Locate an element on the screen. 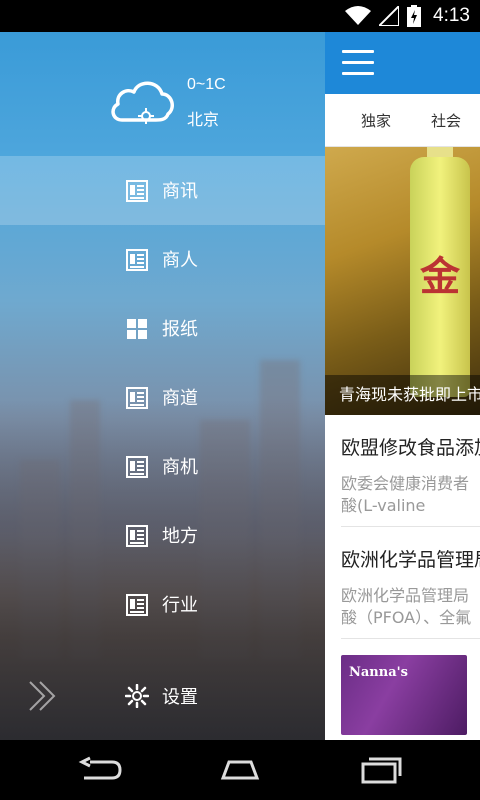  settings-label: 设置 is located at coordinates (180, 697).